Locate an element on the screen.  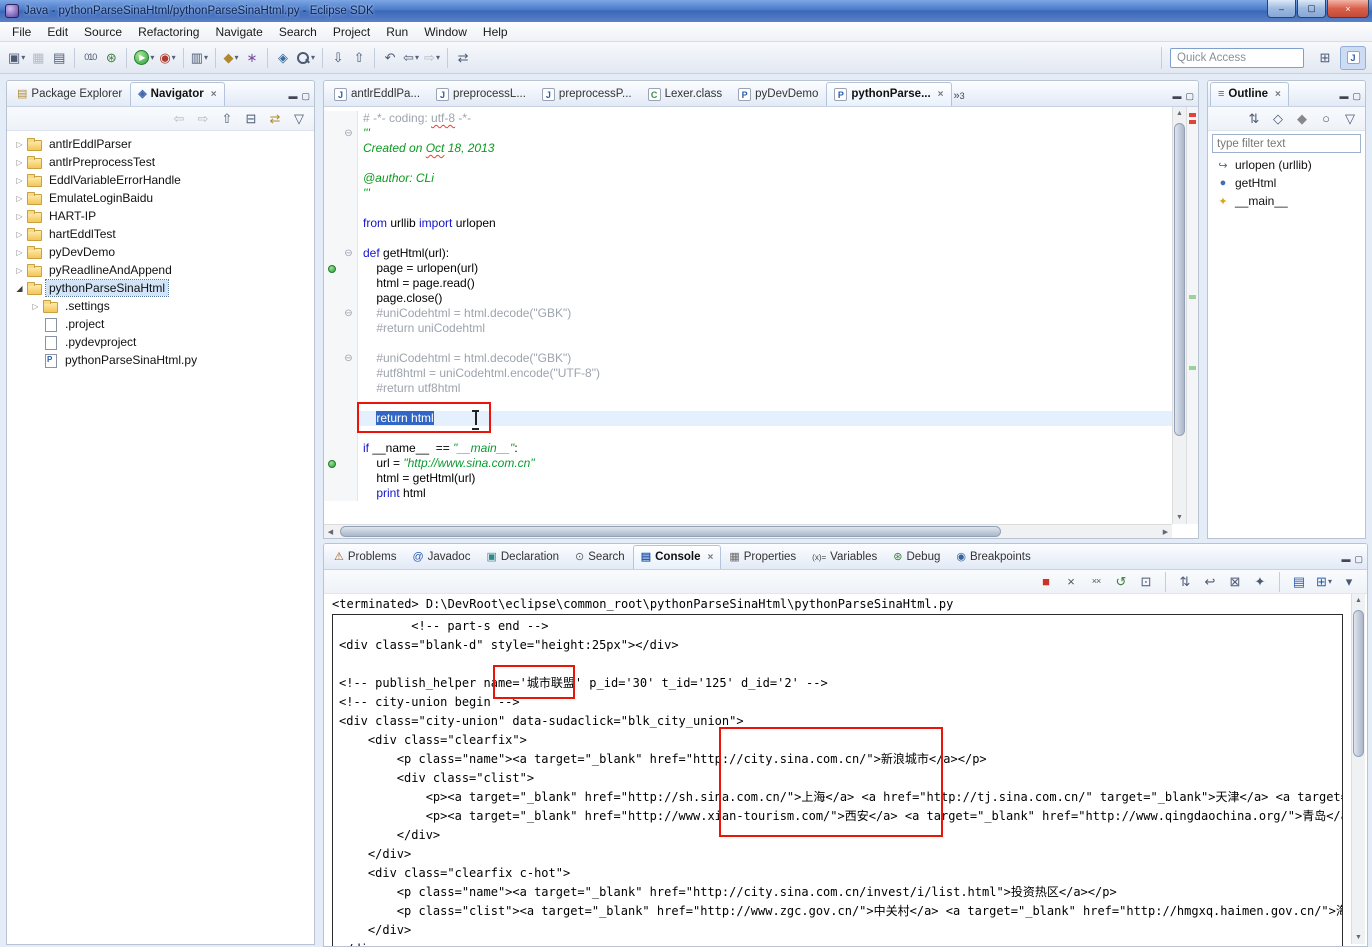
scroll-down-icon: ▼ is located at coordinates (1179, 517).